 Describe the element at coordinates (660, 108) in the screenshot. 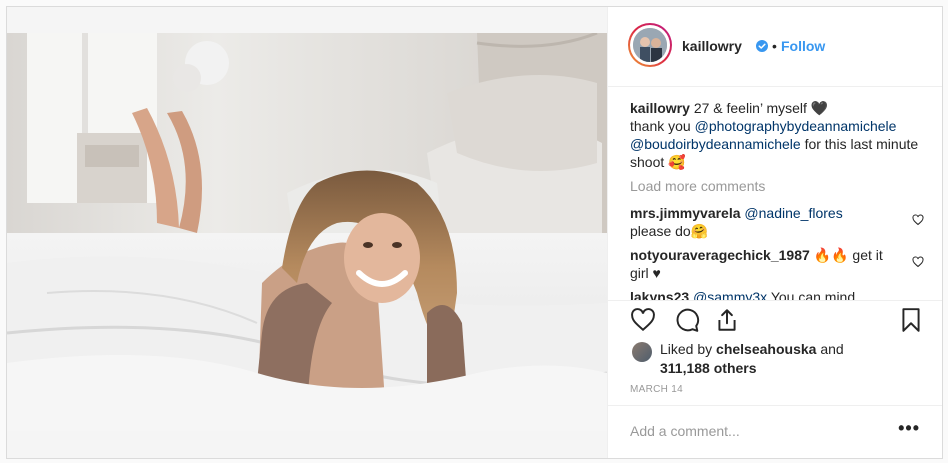

I see `caption-username: kaillowry` at that location.